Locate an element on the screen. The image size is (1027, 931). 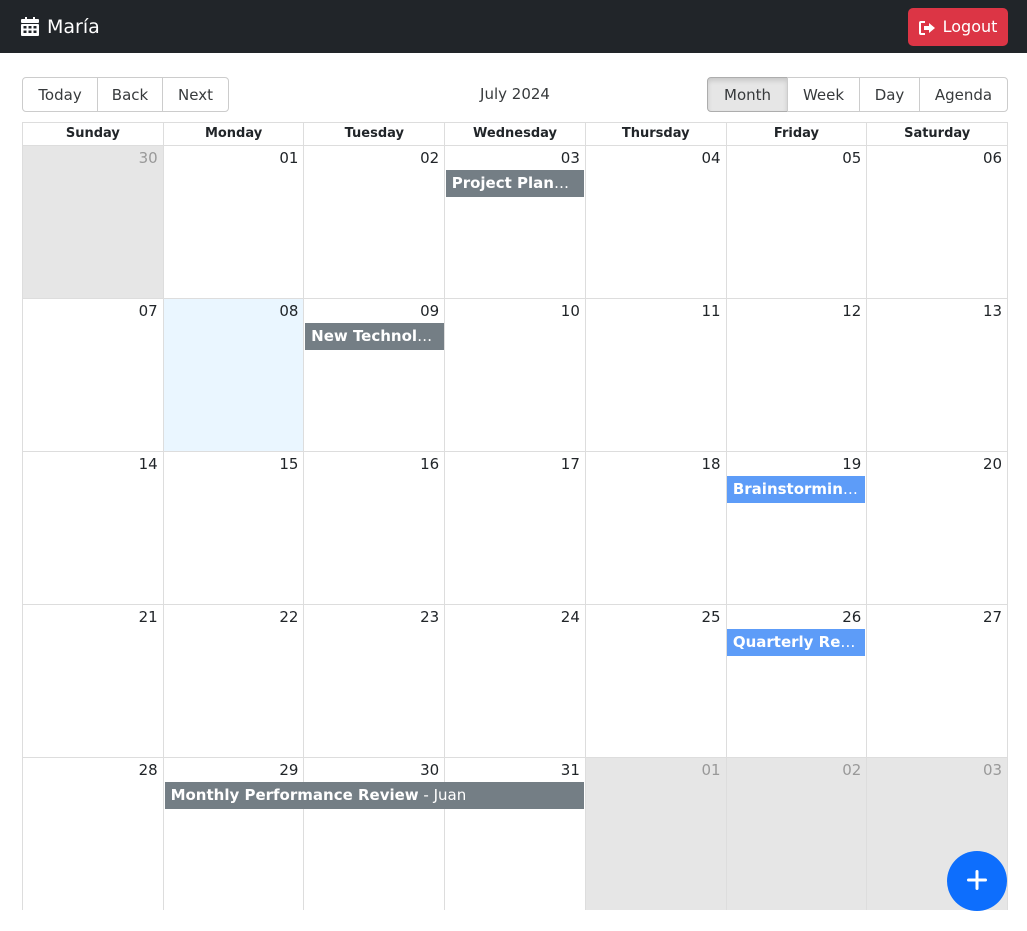
navigation-button-group: Today Back Next is located at coordinates (125, 94).